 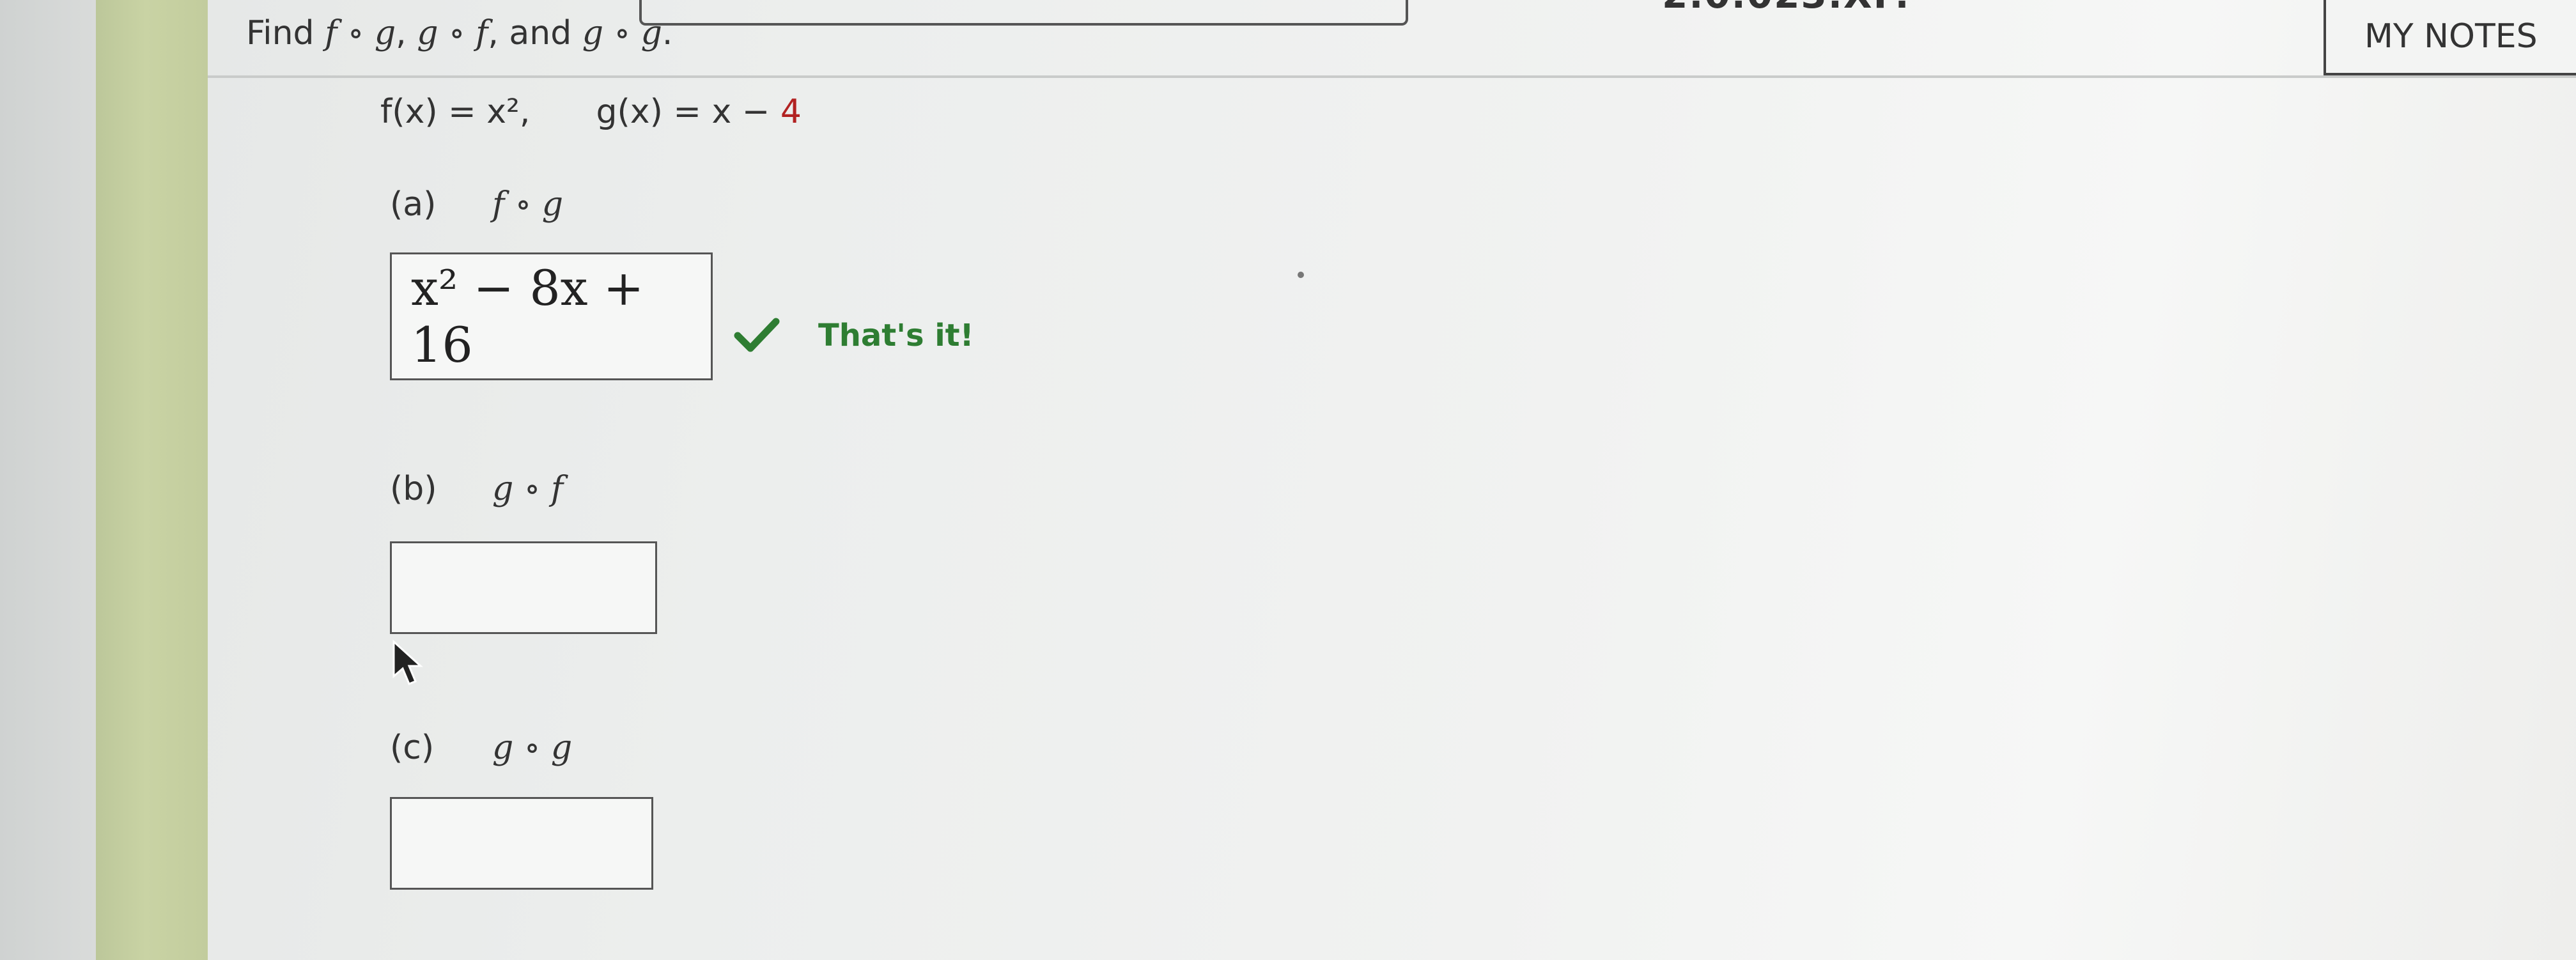 What do you see at coordinates (407, 662) in the screenshot?
I see `mouse-cursor-icon` at bounding box center [407, 662].